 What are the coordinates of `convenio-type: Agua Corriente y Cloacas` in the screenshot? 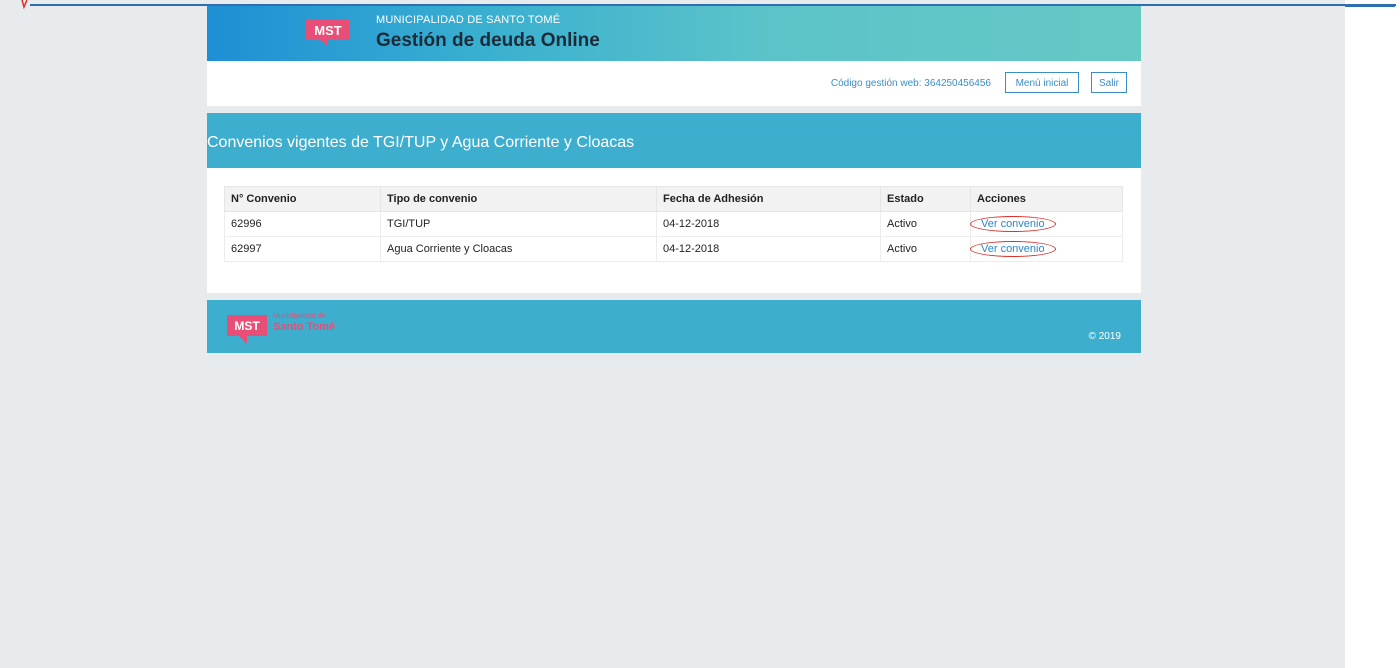 It's located at (518, 249).